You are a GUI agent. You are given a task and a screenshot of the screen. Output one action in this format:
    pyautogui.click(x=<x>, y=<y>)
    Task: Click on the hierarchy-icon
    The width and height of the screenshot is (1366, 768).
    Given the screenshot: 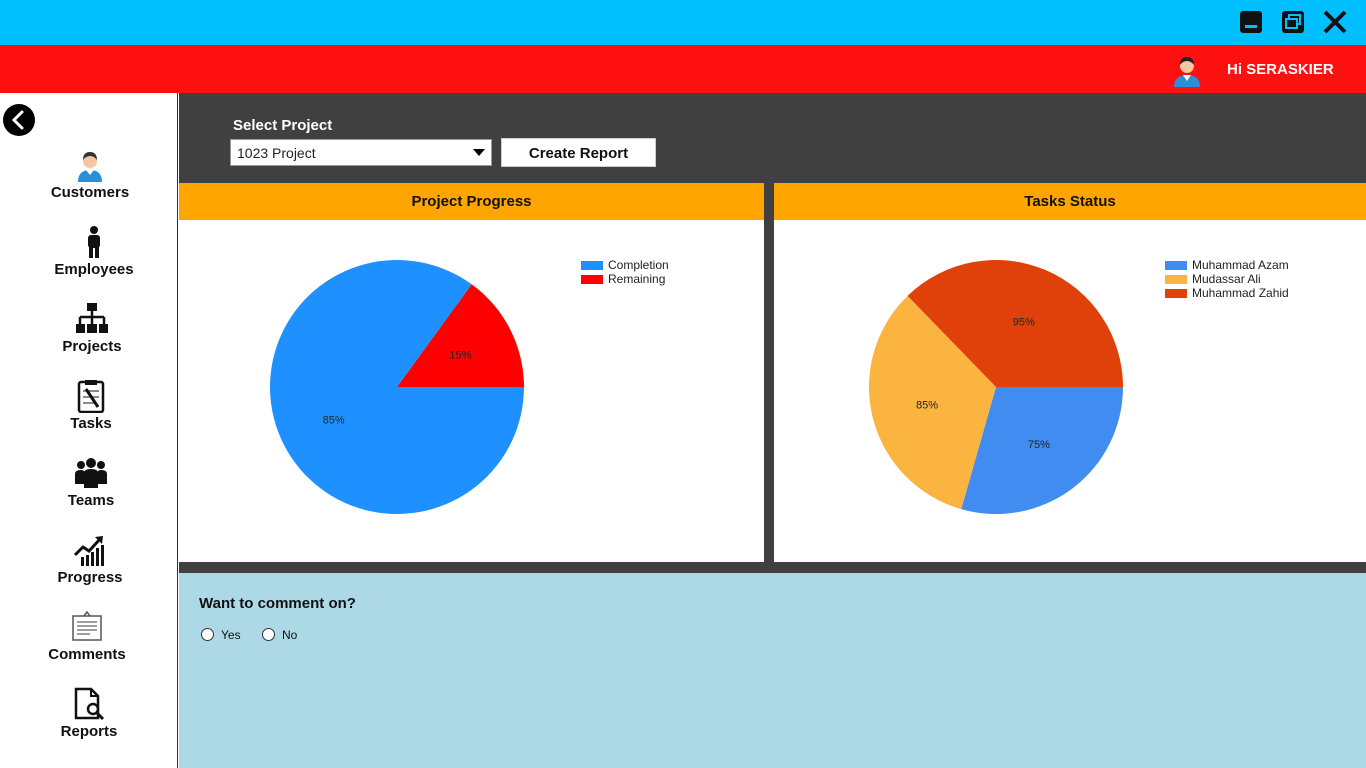 What is the action you would take?
    pyautogui.click(x=92, y=318)
    